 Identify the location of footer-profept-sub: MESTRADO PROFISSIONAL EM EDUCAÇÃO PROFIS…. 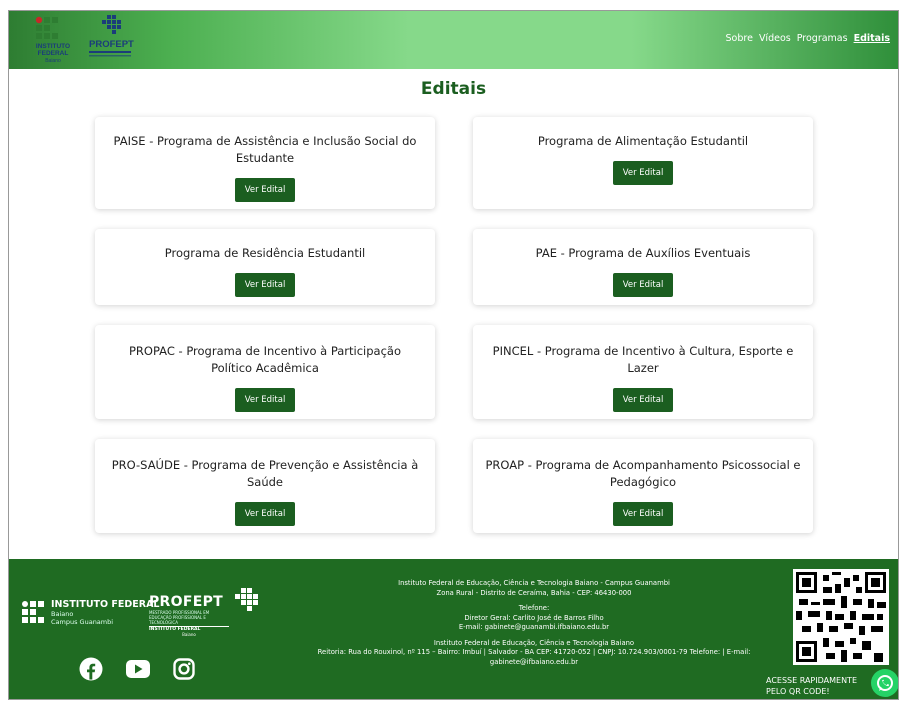
(179, 617).